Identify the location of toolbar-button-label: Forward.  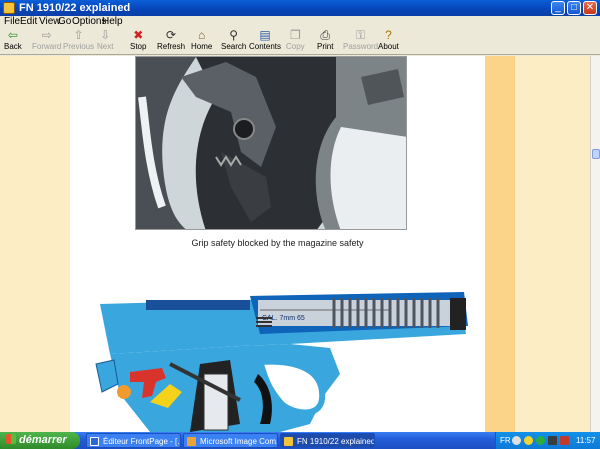
(47, 46).